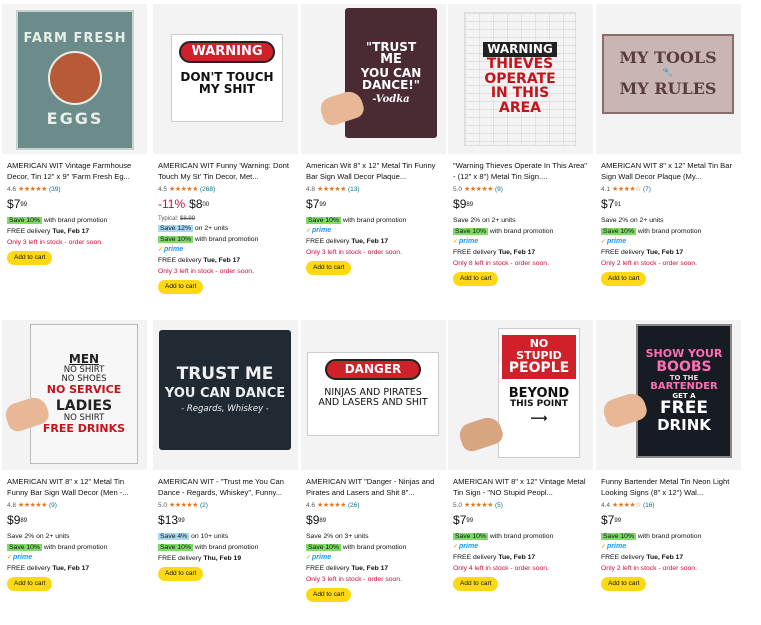 The image size is (761, 625). Describe the element at coordinates (374, 190) in the screenshot. I see `rating-row: 4.8 ★★★★★ (13)` at that location.